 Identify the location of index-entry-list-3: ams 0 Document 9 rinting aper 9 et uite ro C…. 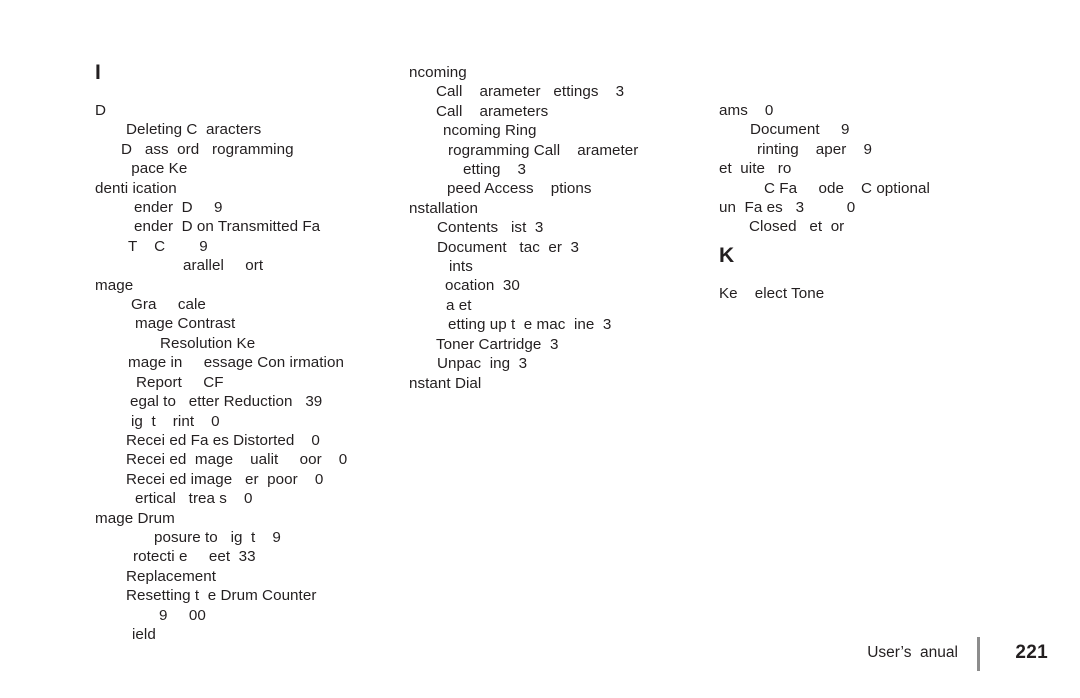
(884, 169).